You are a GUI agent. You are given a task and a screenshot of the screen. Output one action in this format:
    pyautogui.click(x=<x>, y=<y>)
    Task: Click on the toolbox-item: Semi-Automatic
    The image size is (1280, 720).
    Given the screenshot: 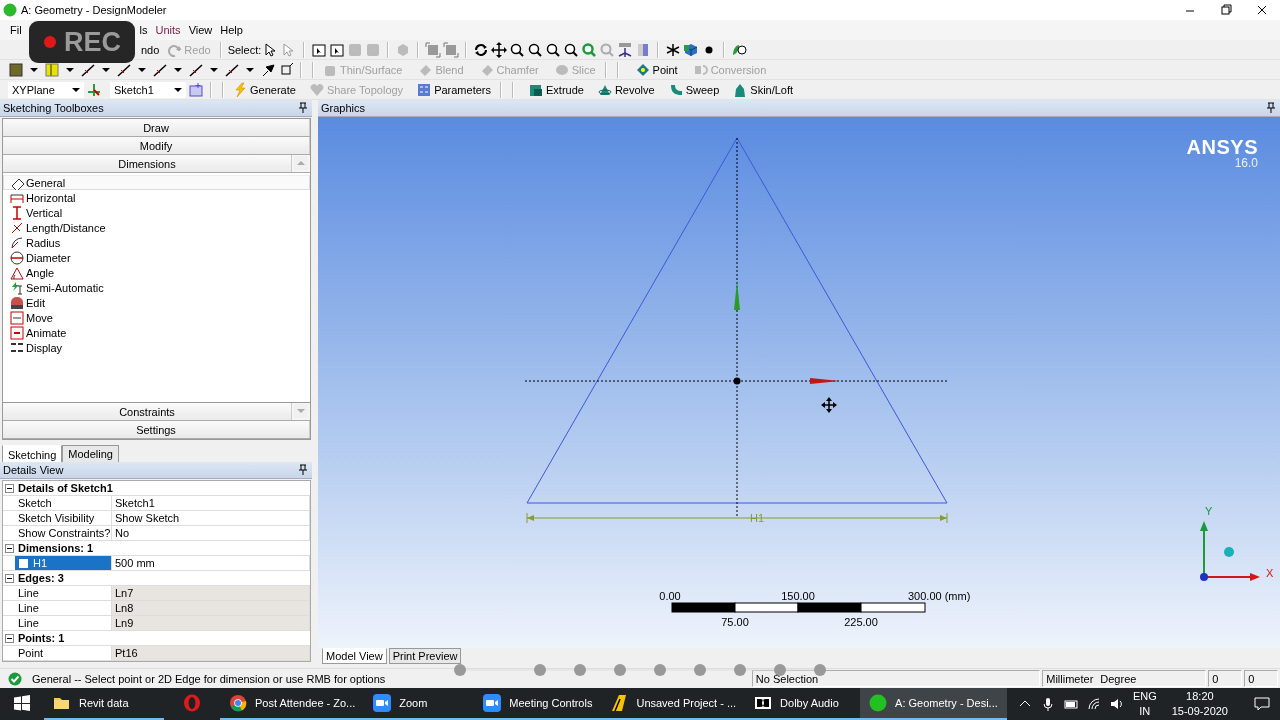 What is the action you would take?
    pyautogui.click(x=156, y=287)
    